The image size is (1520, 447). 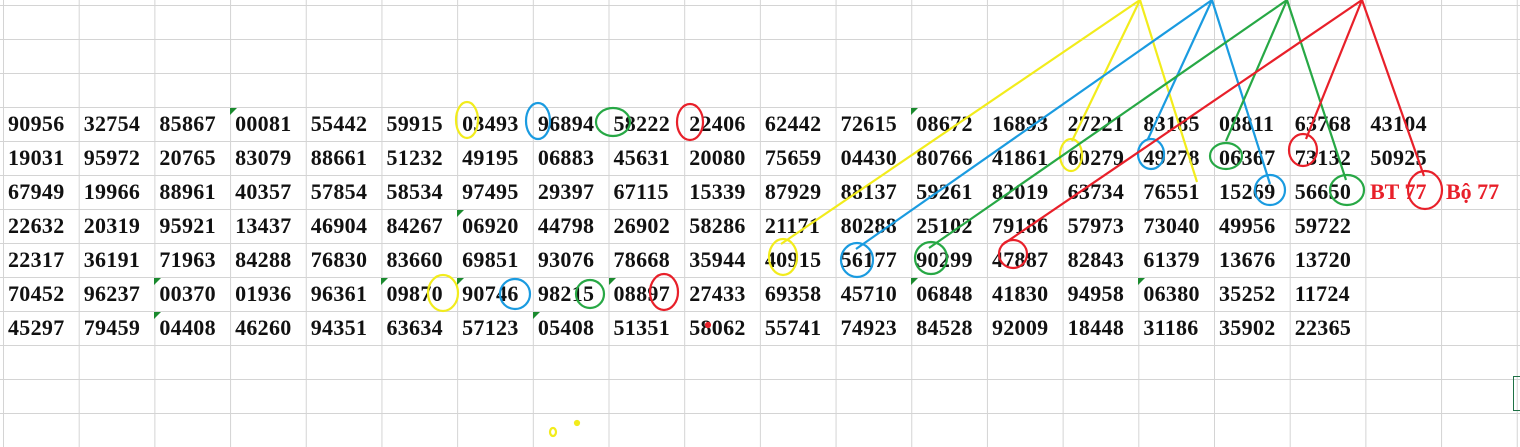 I want to click on table-cell: 78668, so click(x=652, y=260).